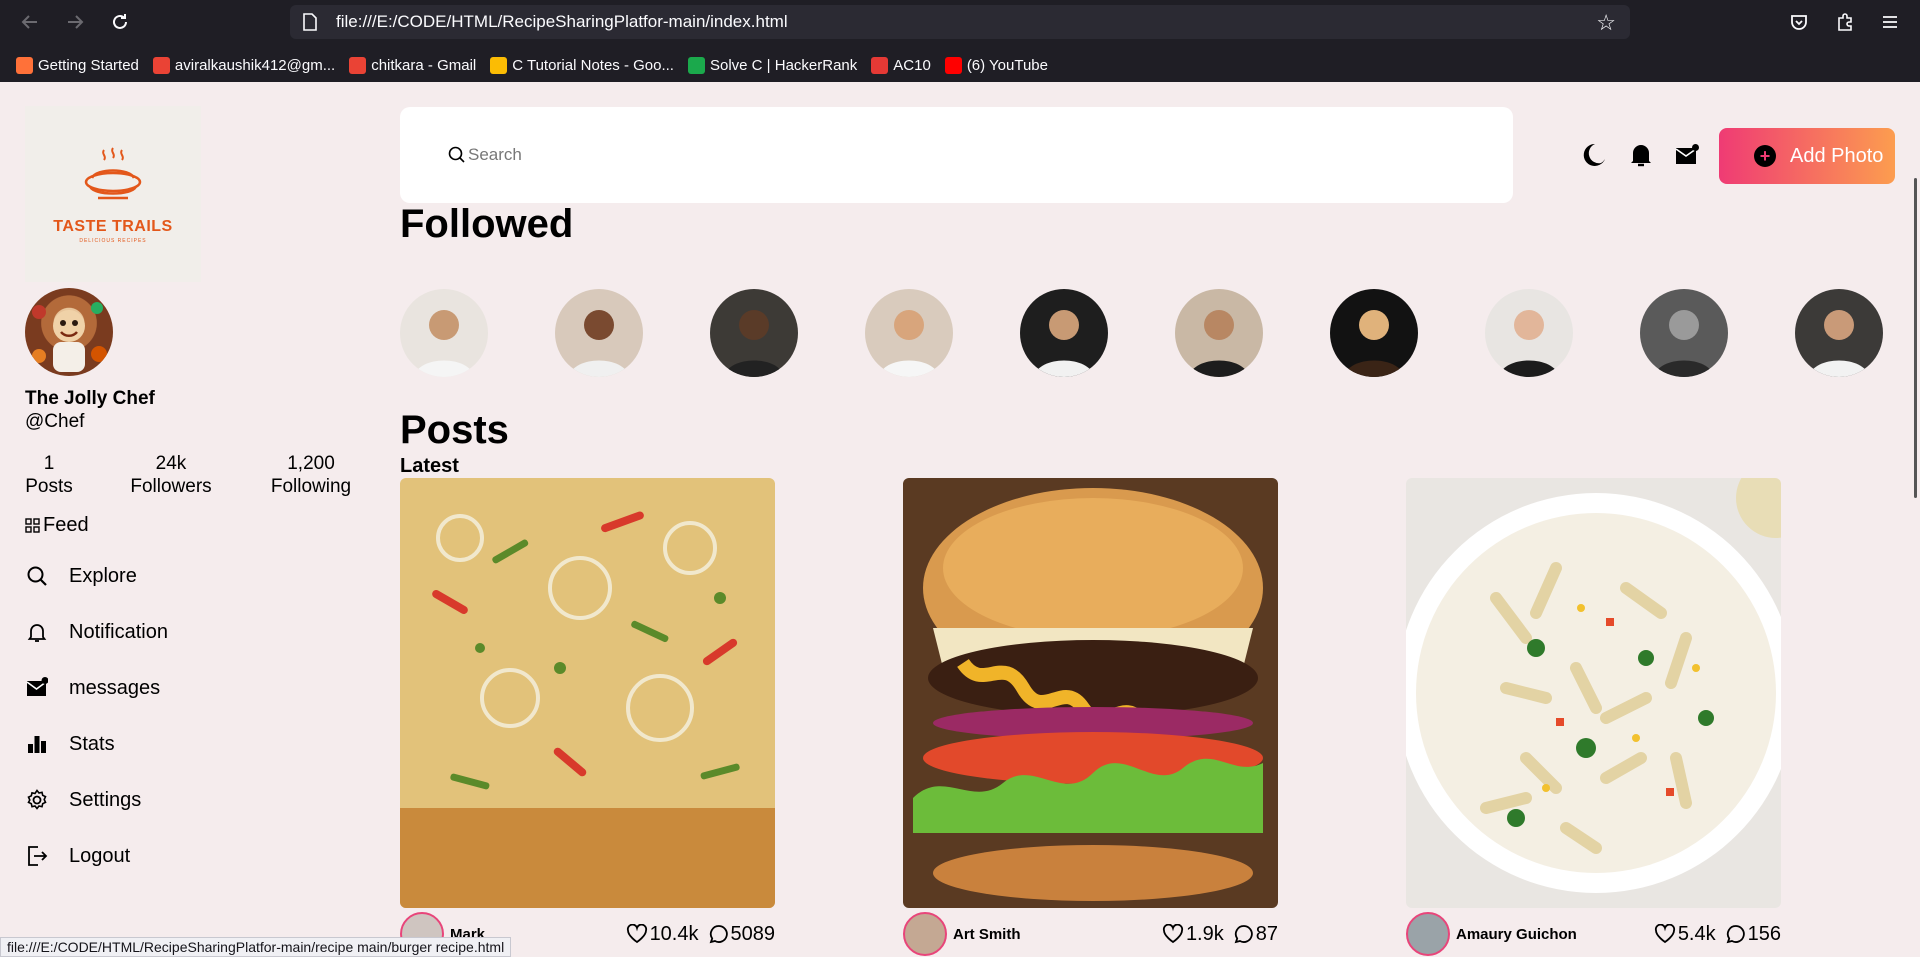 This screenshot has height=957, width=1920. What do you see at coordinates (171, 463) in the screenshot?
I see `stat-value: 24k` at bounding box center [171, 463].